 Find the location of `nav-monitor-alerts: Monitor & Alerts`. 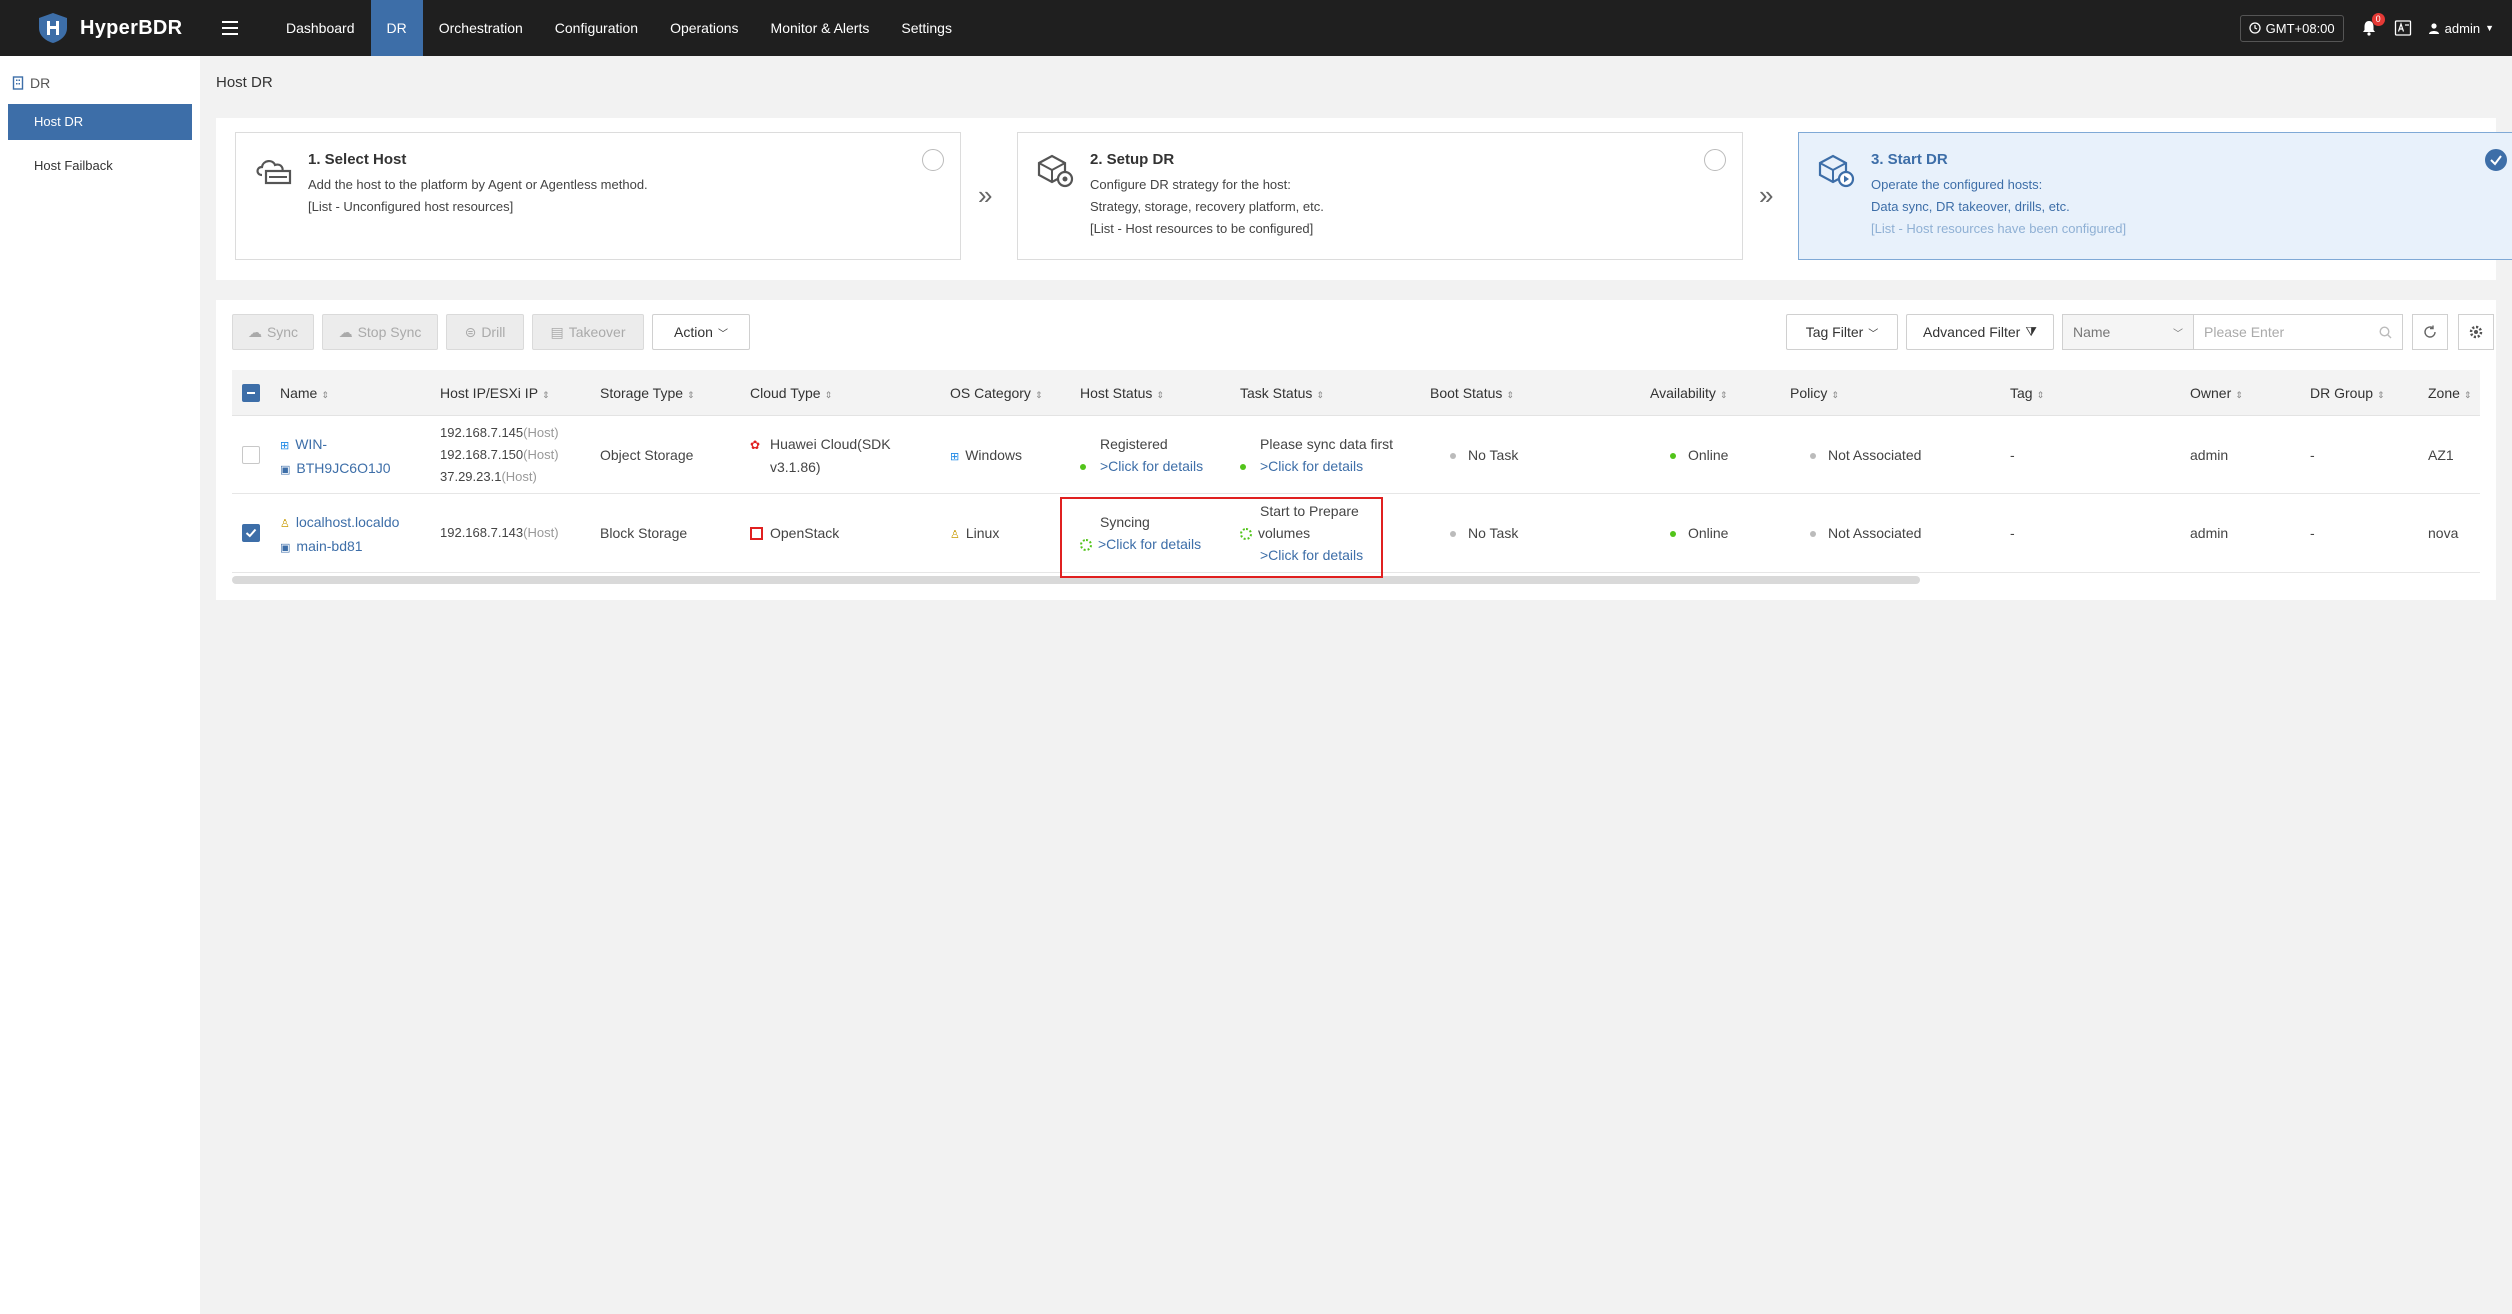

nav-monitor-alerts: Monitor & Alerts is located at coordinates (820, 28).